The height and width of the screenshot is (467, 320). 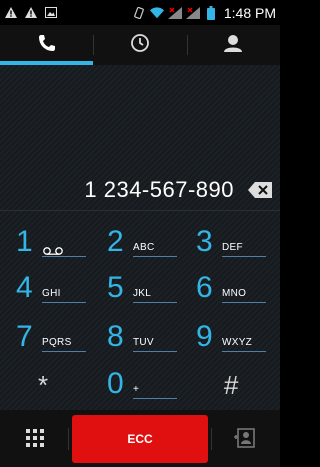 What do you see at coordinates (51, 13) in the screenshot?
I see `image-icon` at bounding box center [51, 13].